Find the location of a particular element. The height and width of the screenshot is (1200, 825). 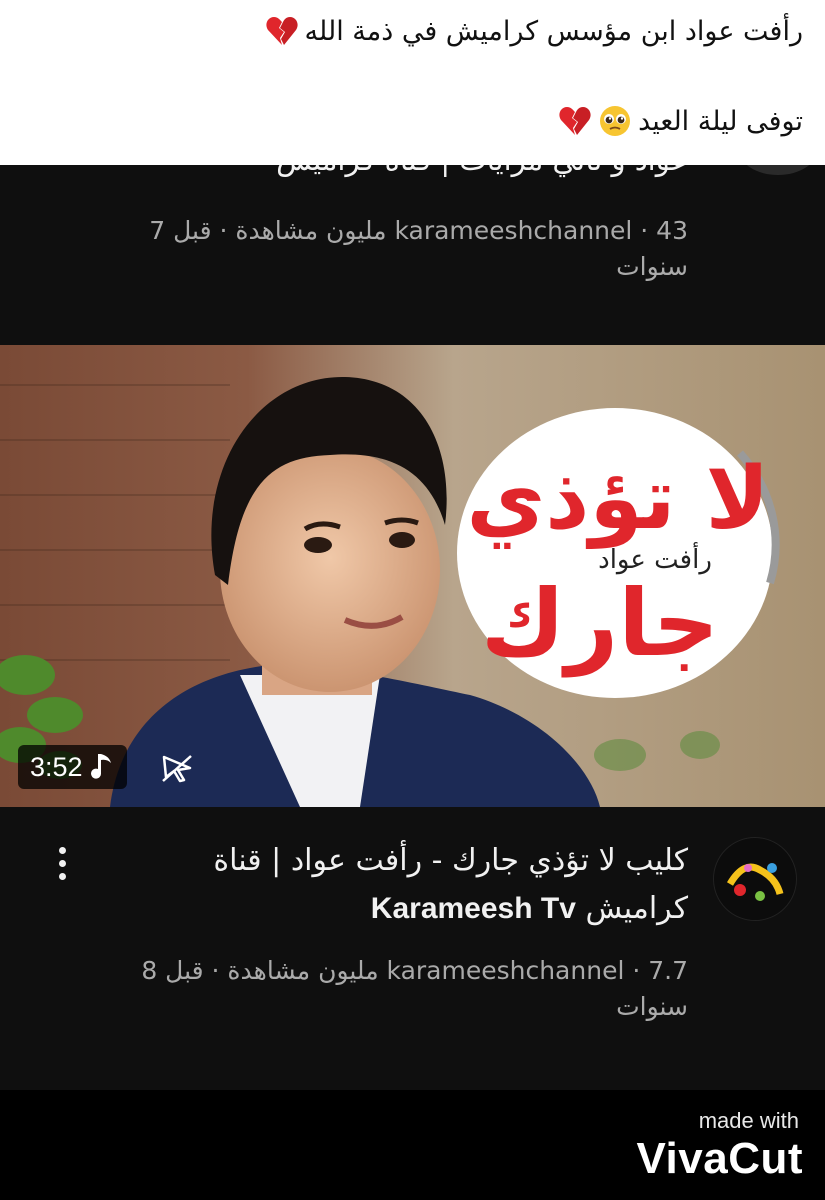

caption-text-1: رأفت عواد ابن مؤسس كراميش في ذمة الله is located at coordinates (553, 31).